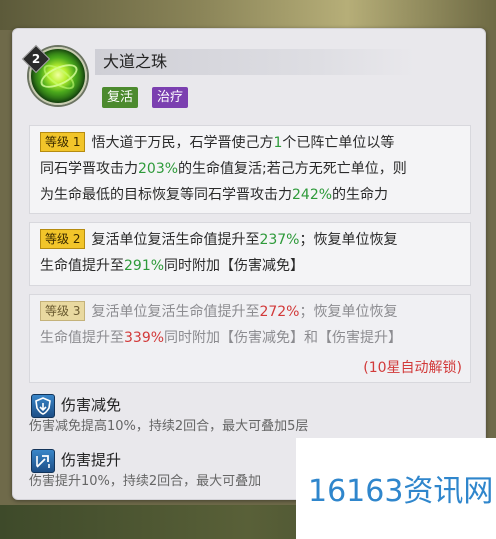 The image size is (496, 539). What do you see at coordinates (172, 266) in the screenshot?
I see `level-2-line-2: 生命值提升至291%同时附加【伤害减免】` at bounding box center [172, 266].